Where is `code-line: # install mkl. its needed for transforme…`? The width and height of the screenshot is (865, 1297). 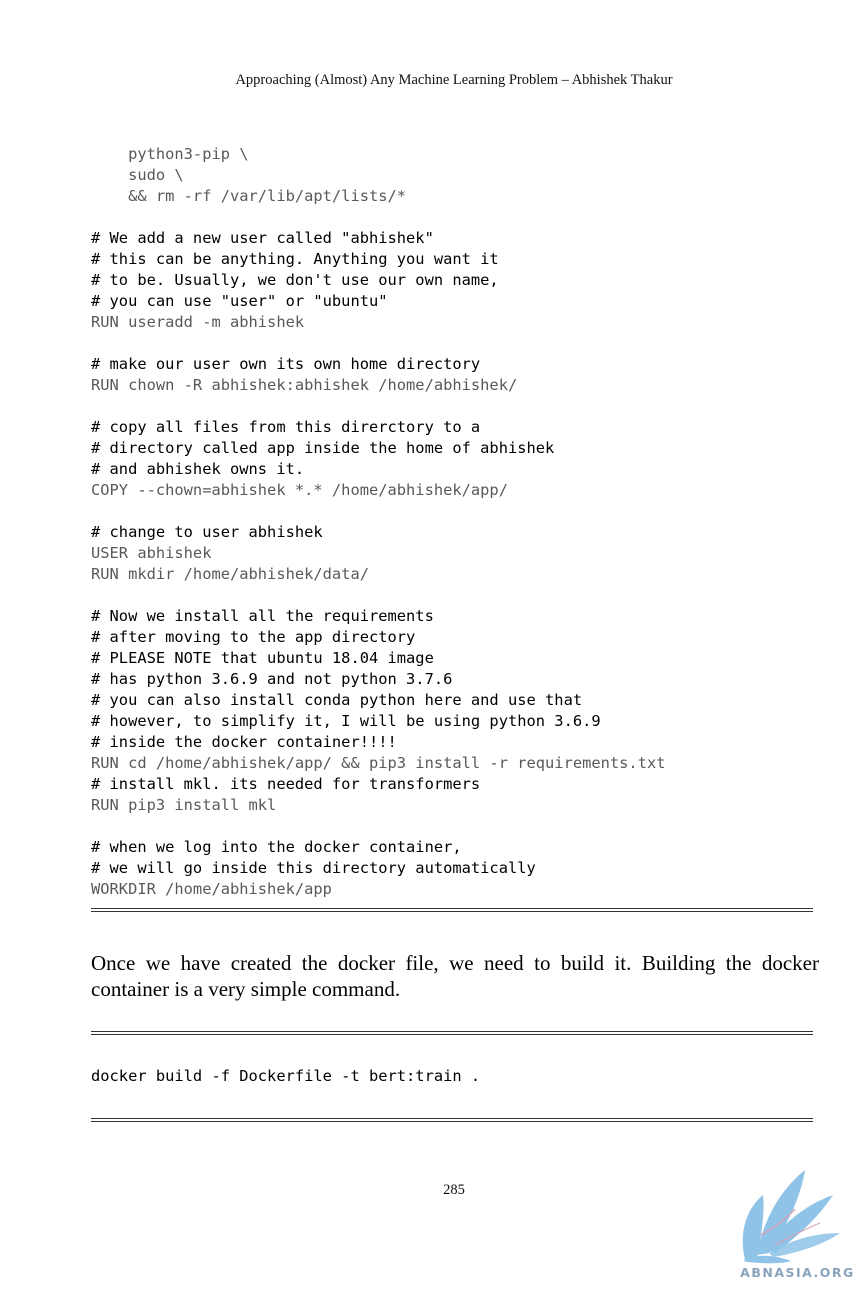
code-line: # install mkl. its needed for transforme… is located at coordinates (286, 784).